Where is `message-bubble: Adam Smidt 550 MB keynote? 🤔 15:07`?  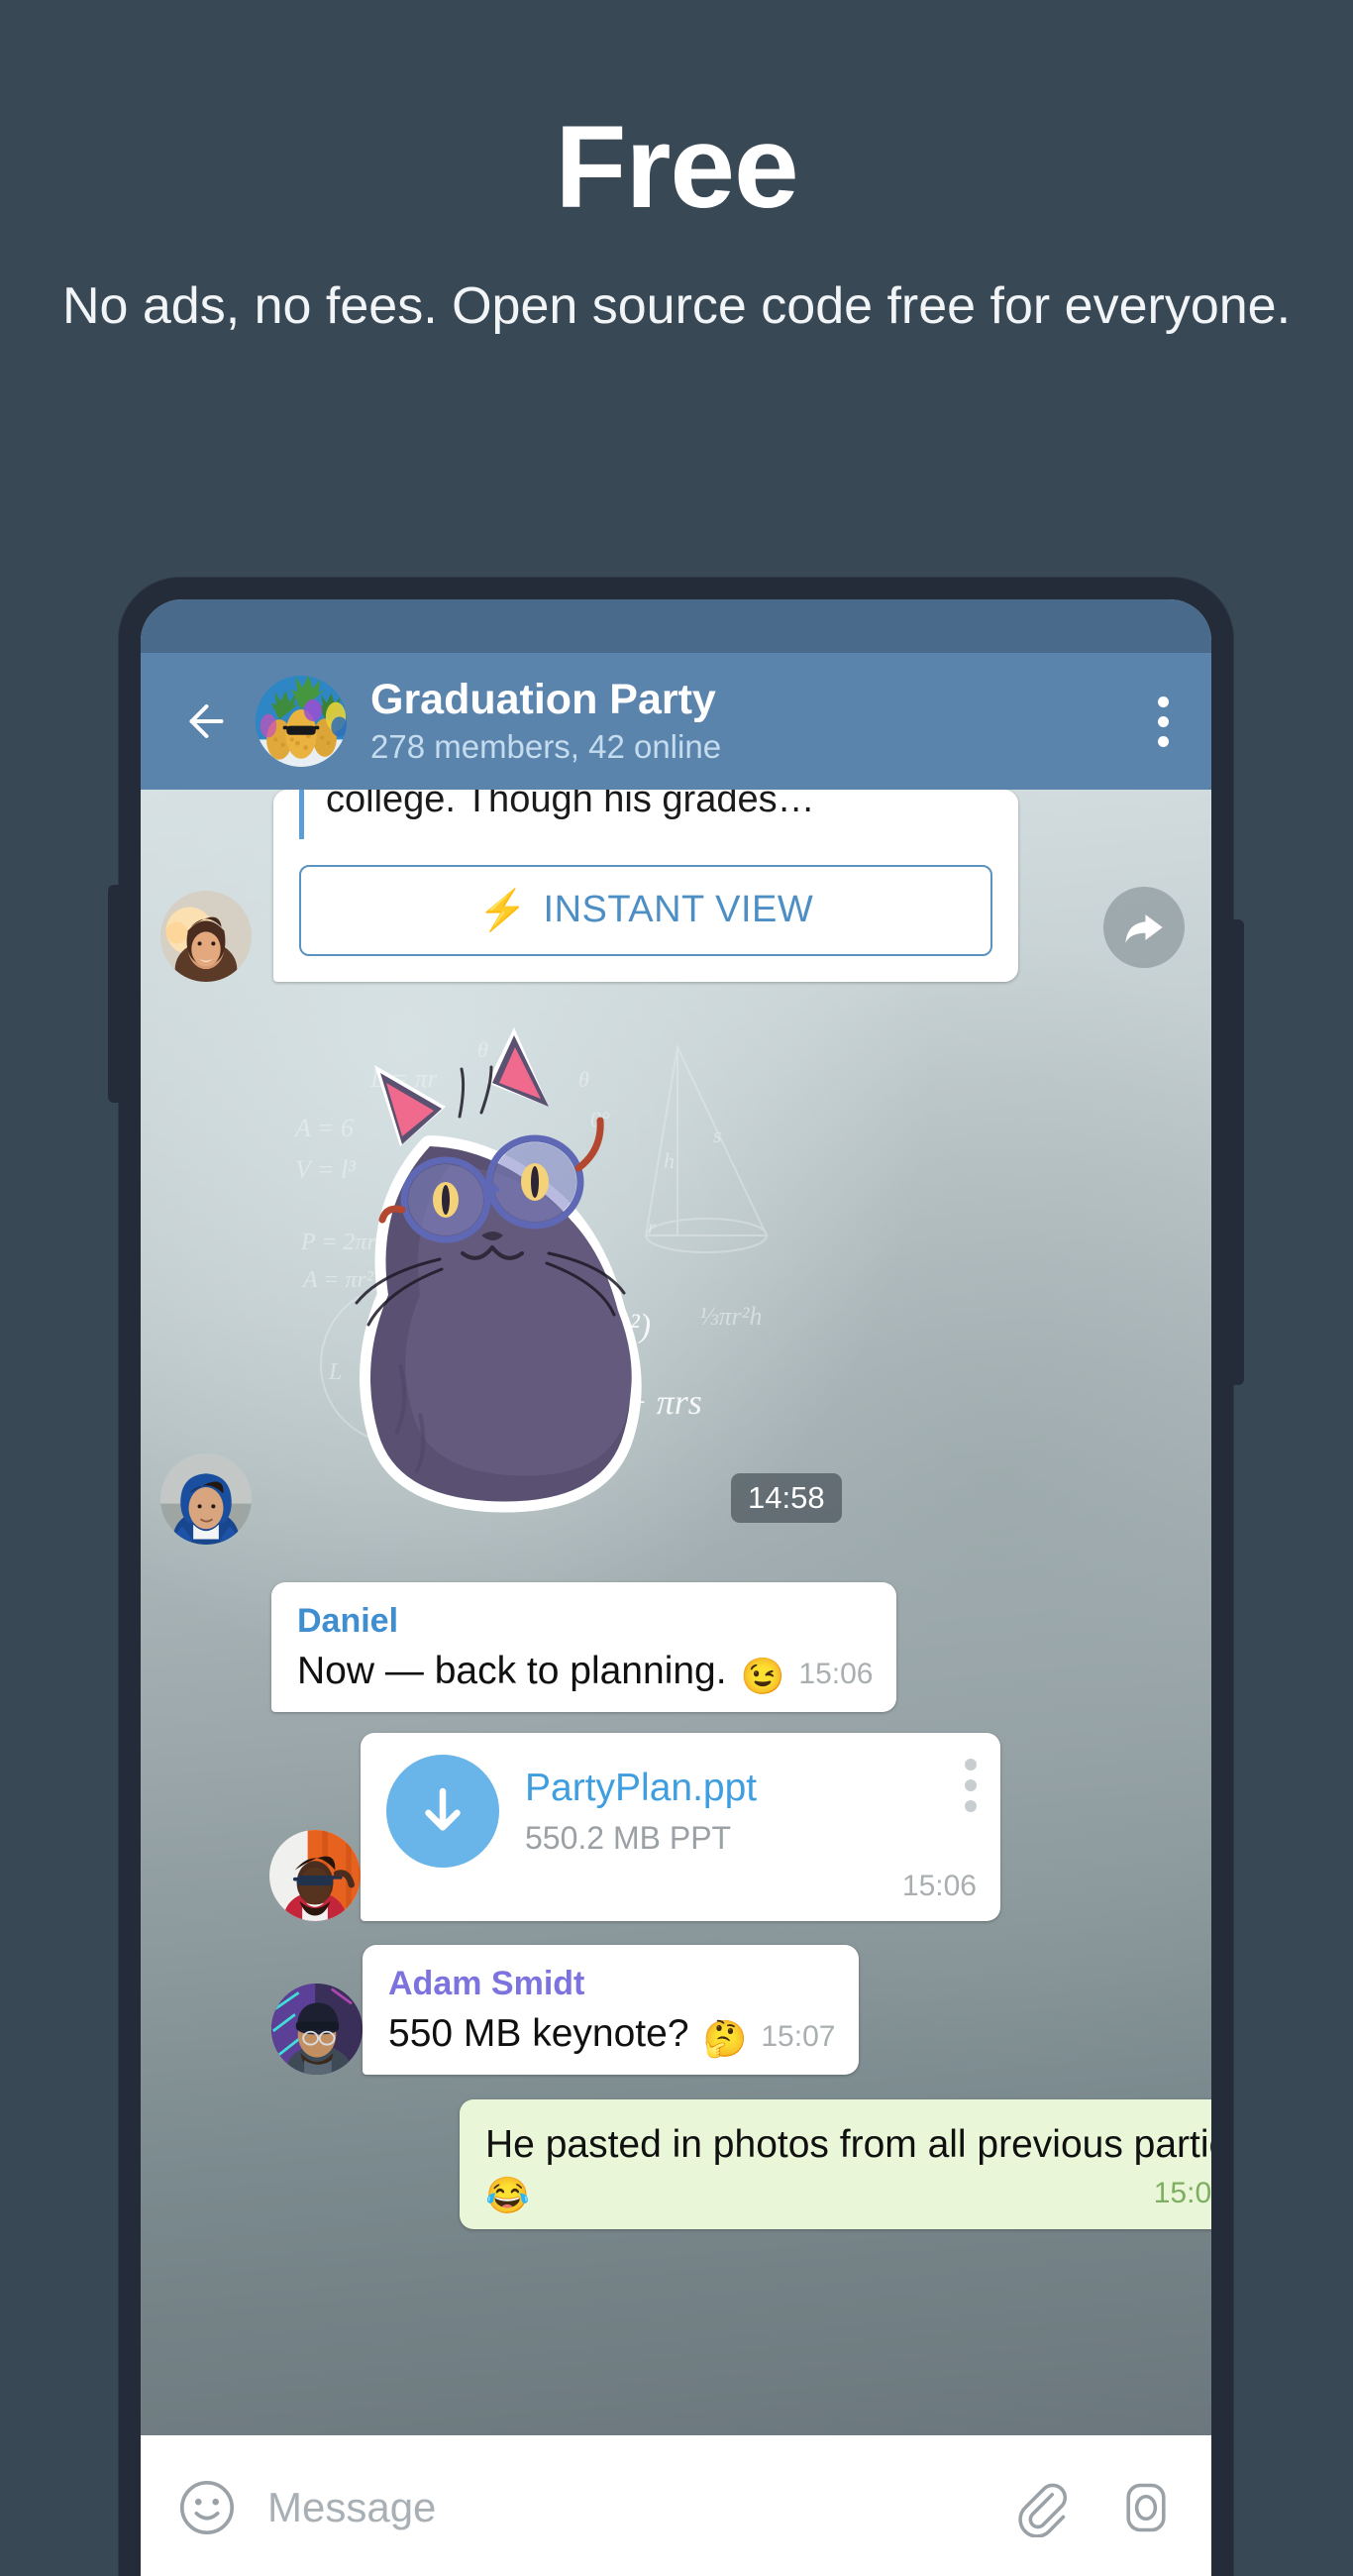
message-bubble: Adam Smidt 550 MB keynote? 🤔 15:07 is located at coordinates (611, 2010).